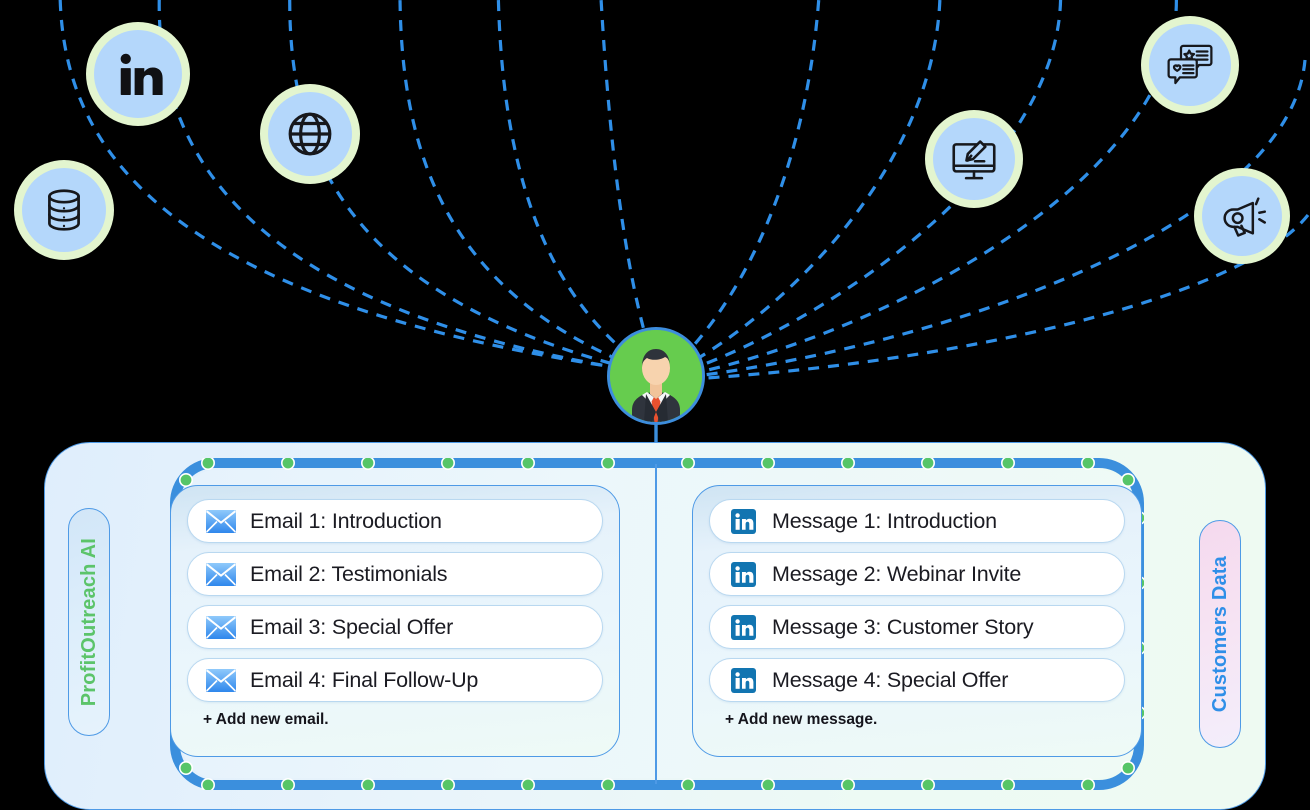 Image resolution: width=1310 pixels, height=810 pixels. What do you see at coordinates (897, 573) in the screenshot?
I see `message-row-label: Message 2: Webinar Invite` at bounding box center [897, 573].